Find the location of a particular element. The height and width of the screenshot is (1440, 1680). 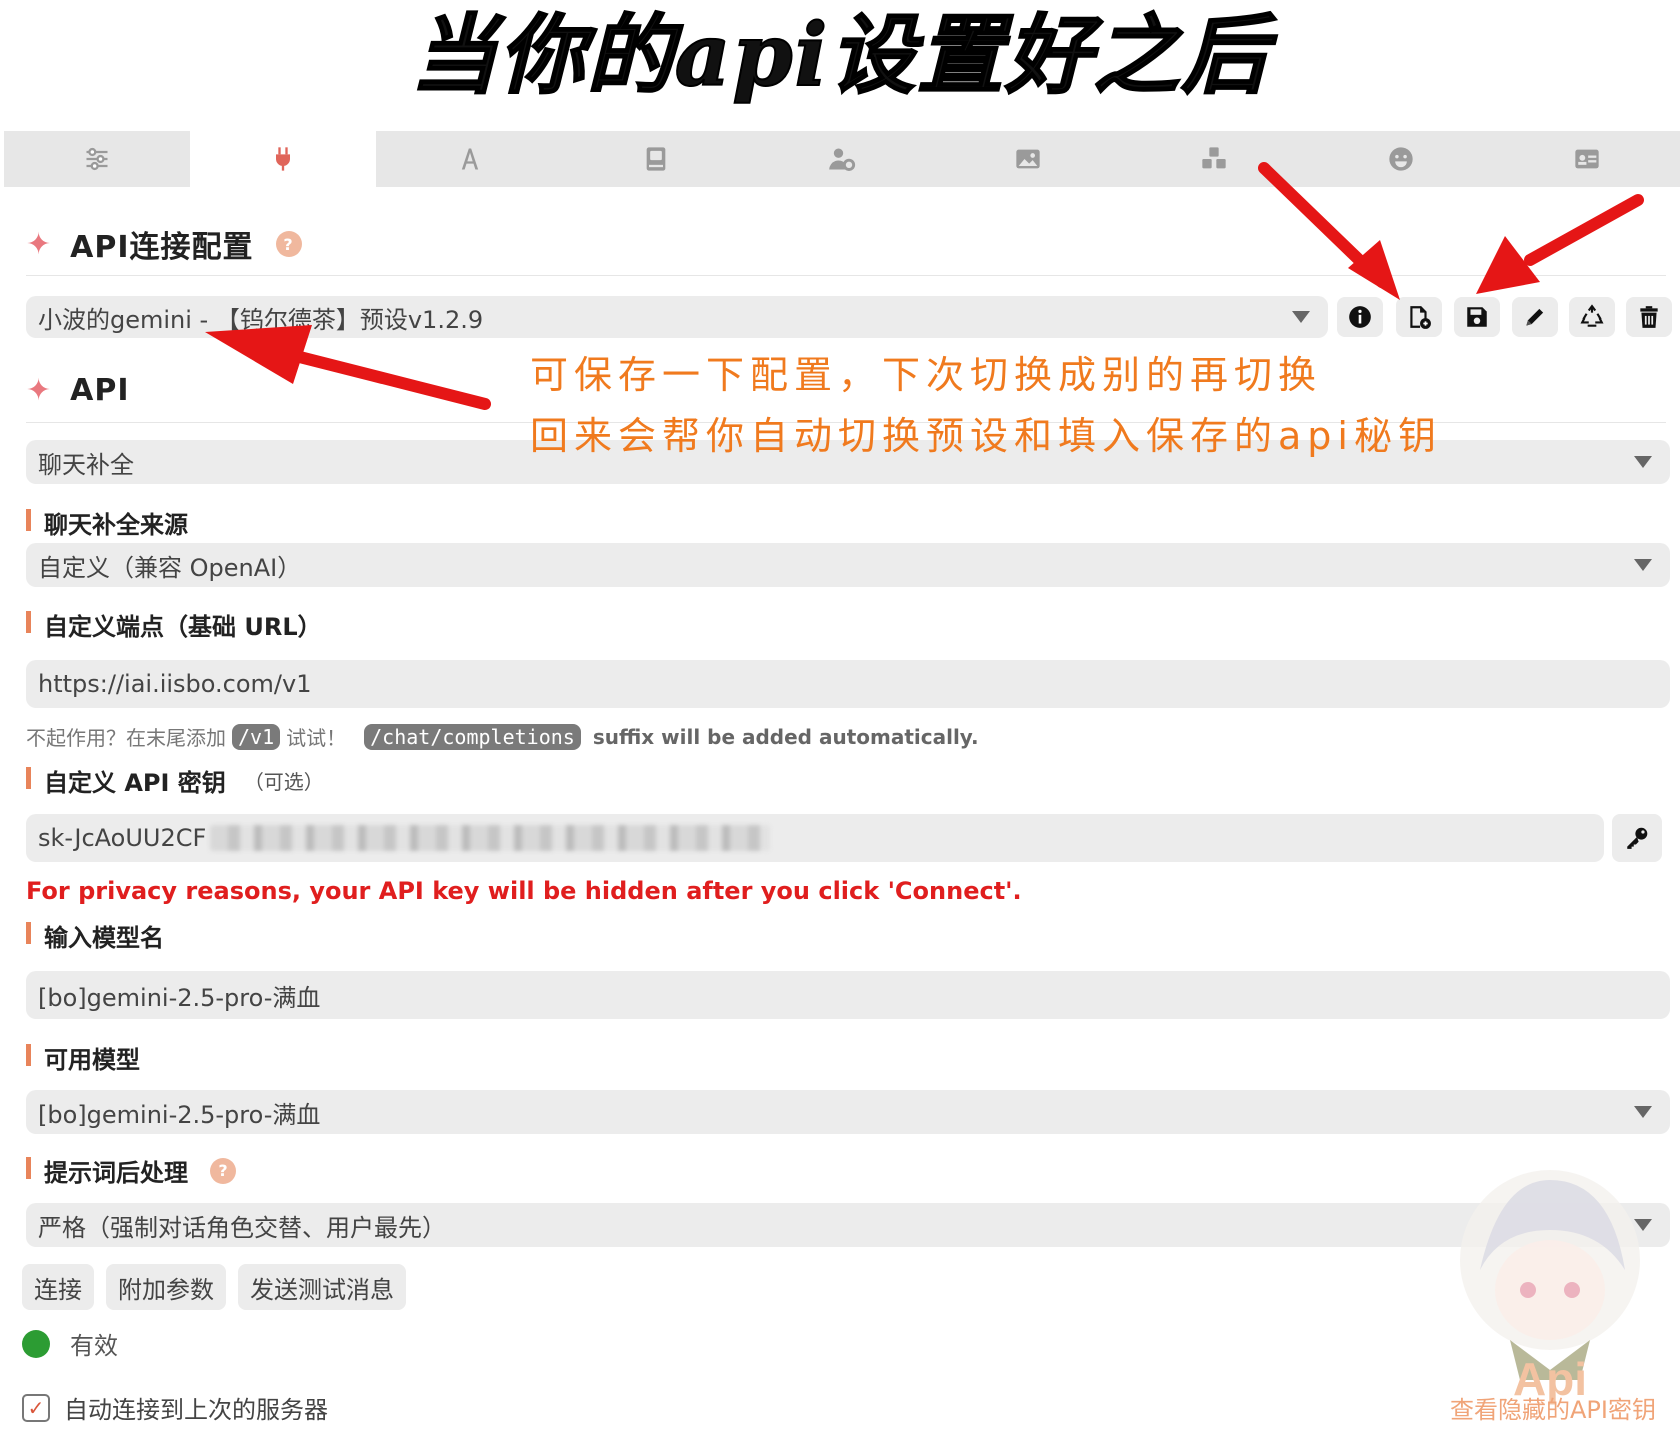

profile-rename-button is located at coordinates (1535, 317).